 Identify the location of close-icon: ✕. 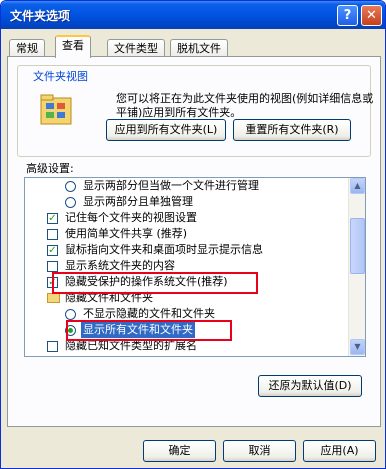
(371, 15).